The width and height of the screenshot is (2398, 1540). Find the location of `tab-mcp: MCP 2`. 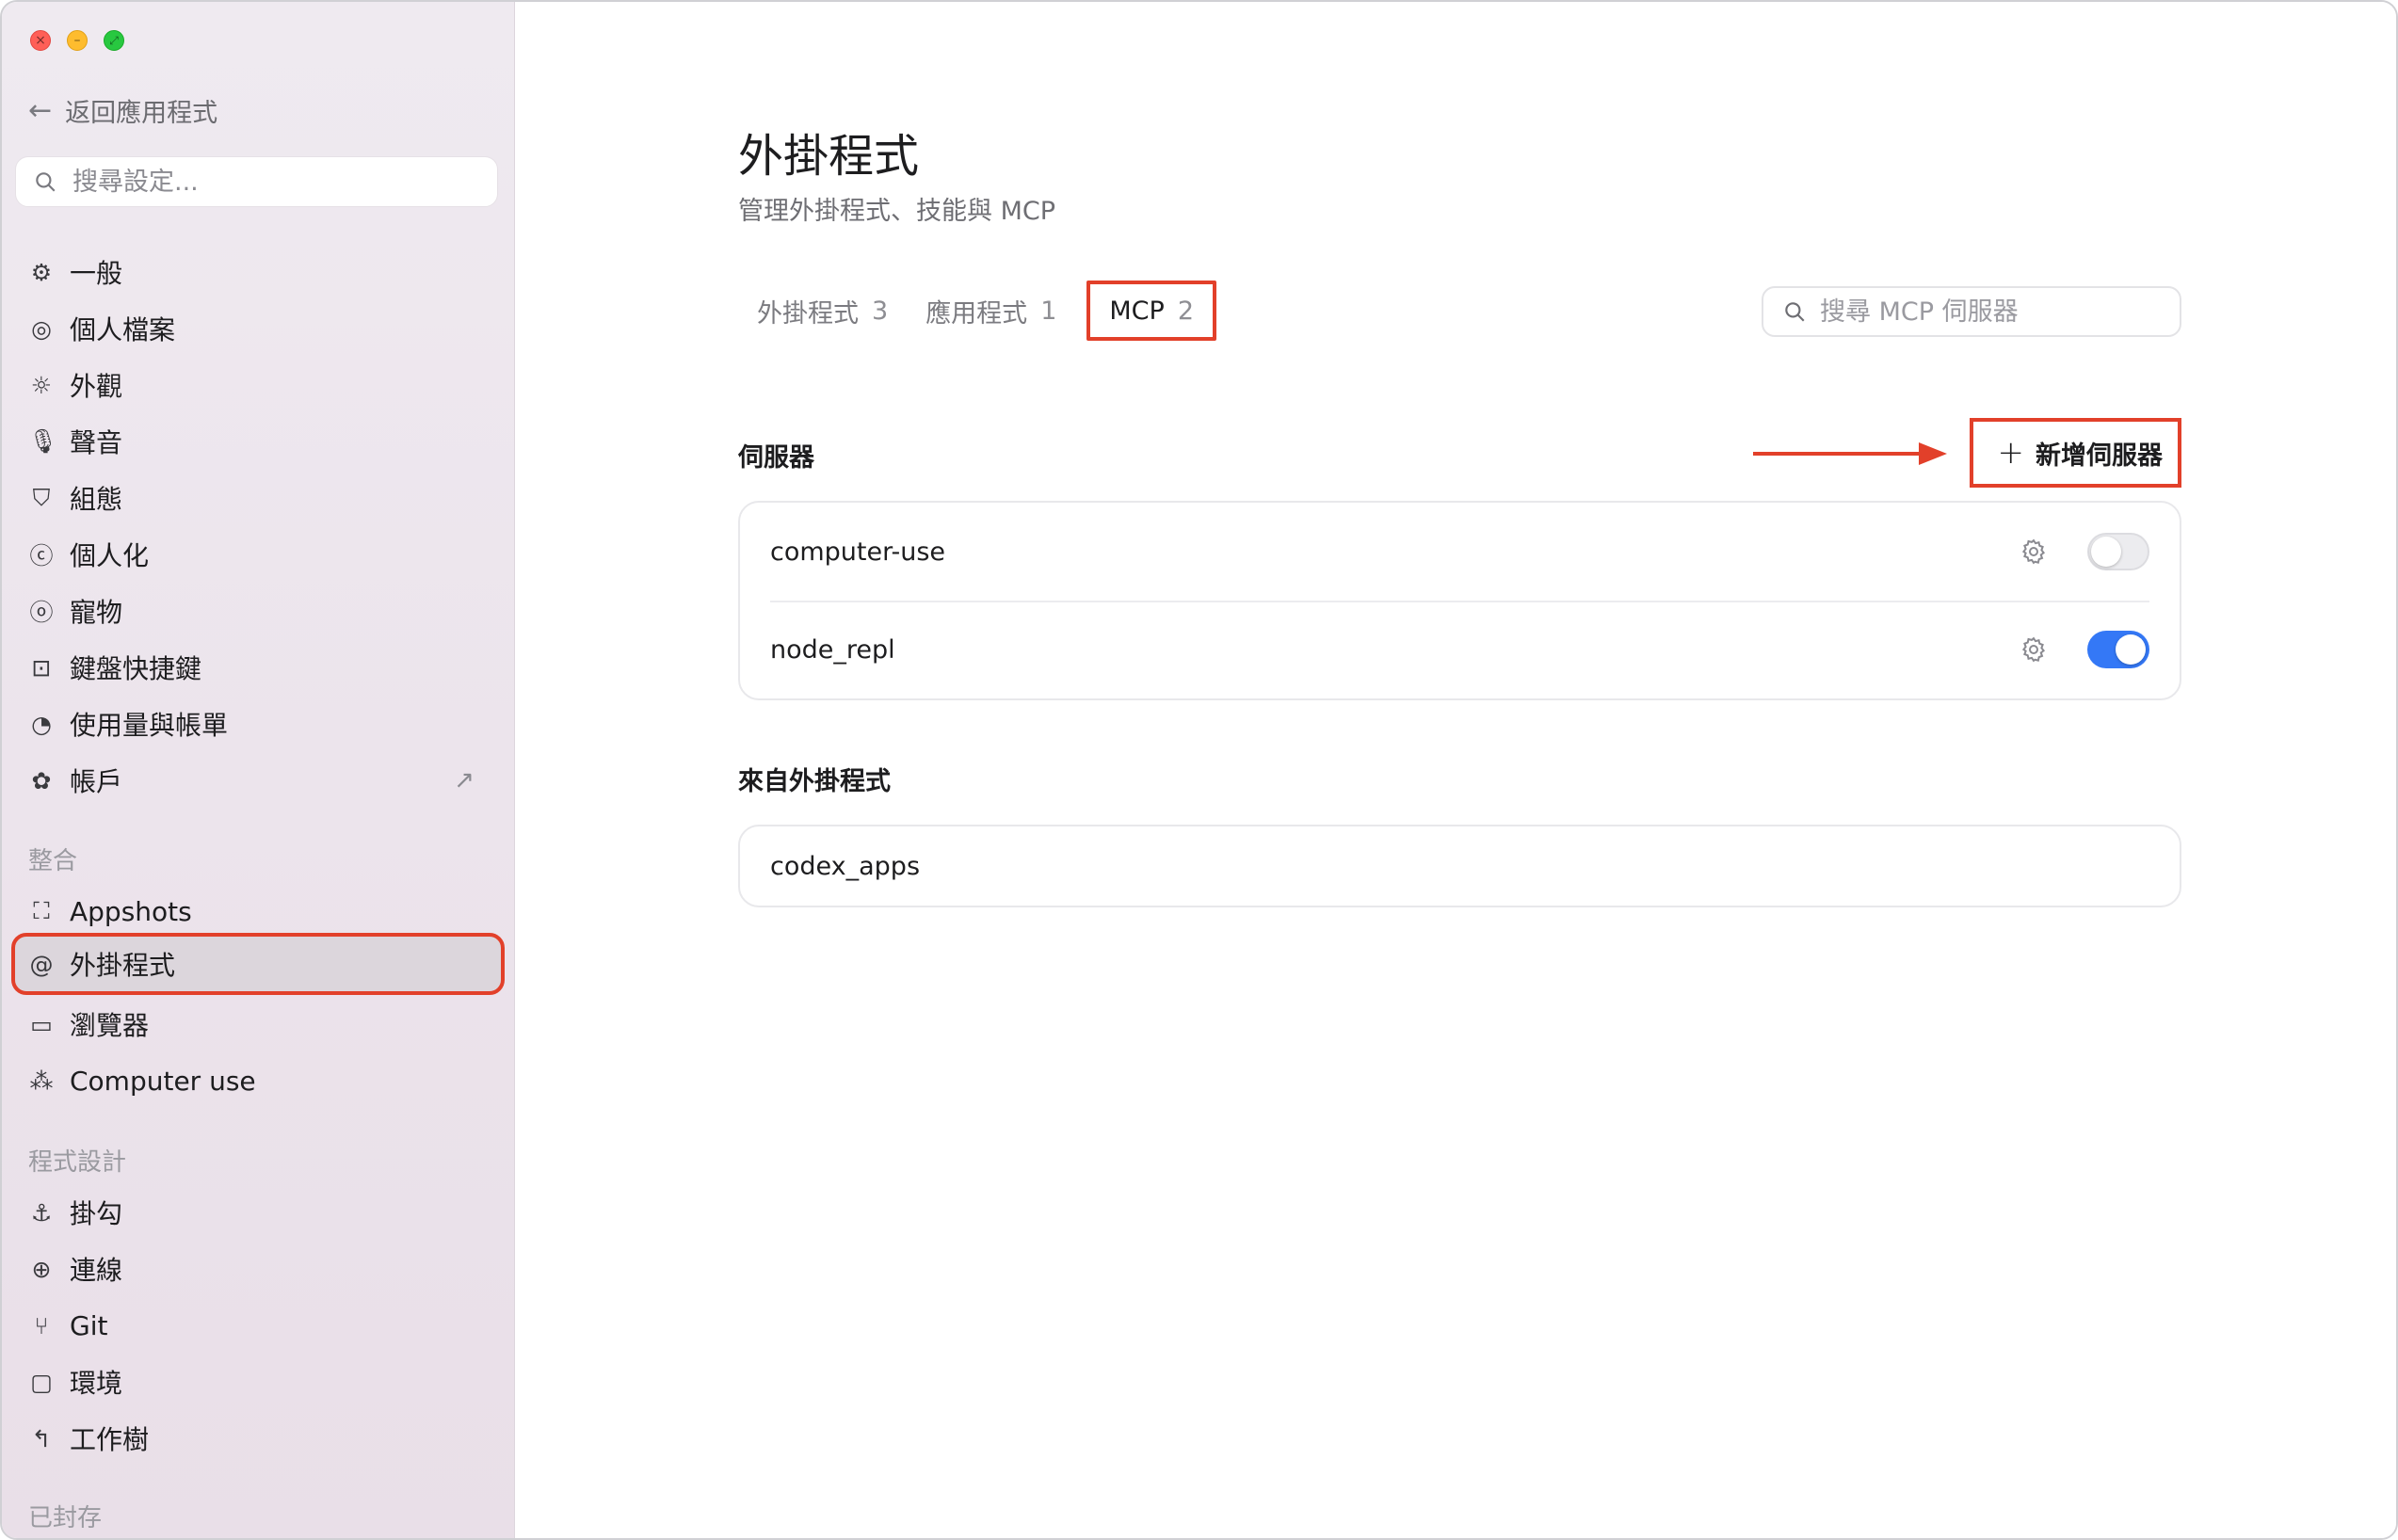

tab-mcp: MCP 2 is located at coordinates (1151, 311).